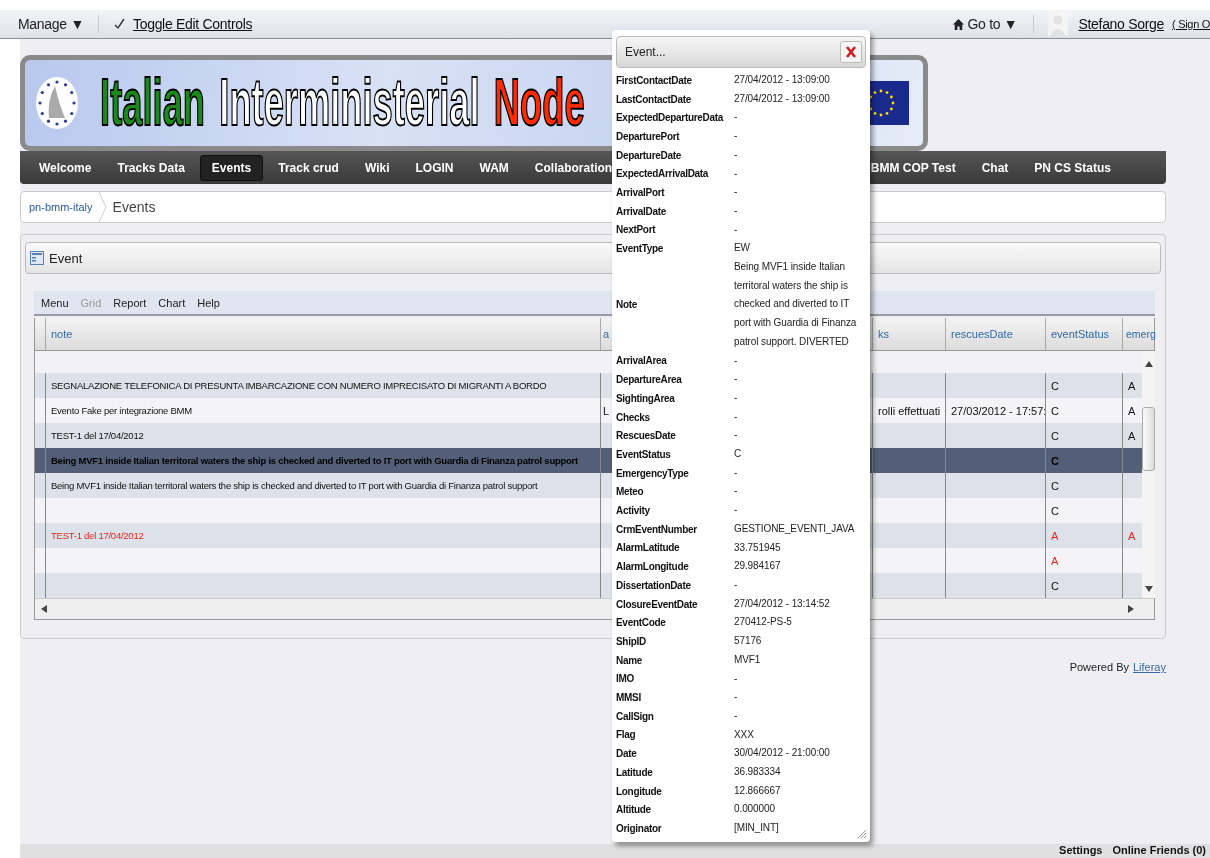  Describe the element at coordinates (606, 410) in the screenshot. I see `table-cell: L` at that location.